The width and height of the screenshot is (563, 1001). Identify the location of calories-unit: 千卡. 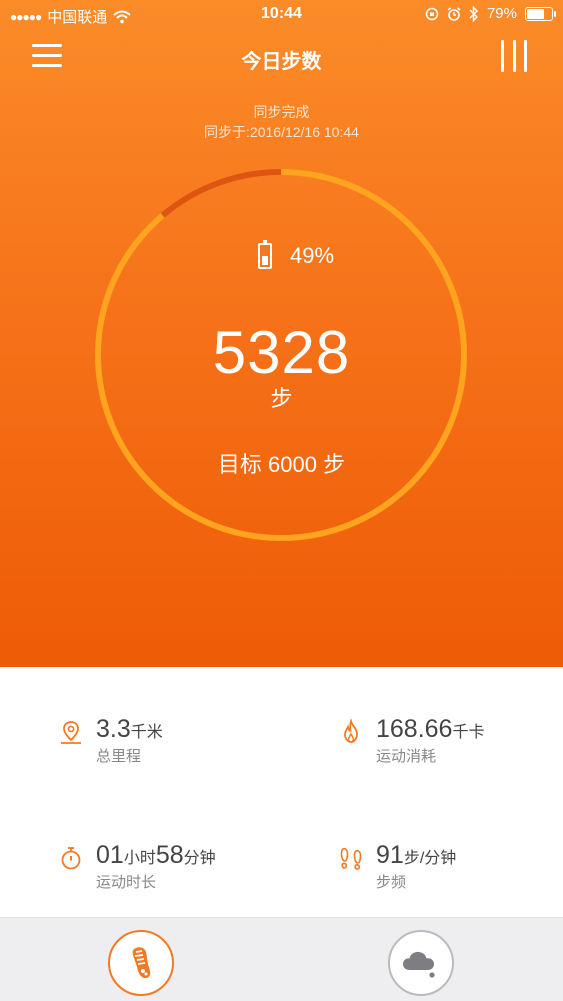
(468, 732).